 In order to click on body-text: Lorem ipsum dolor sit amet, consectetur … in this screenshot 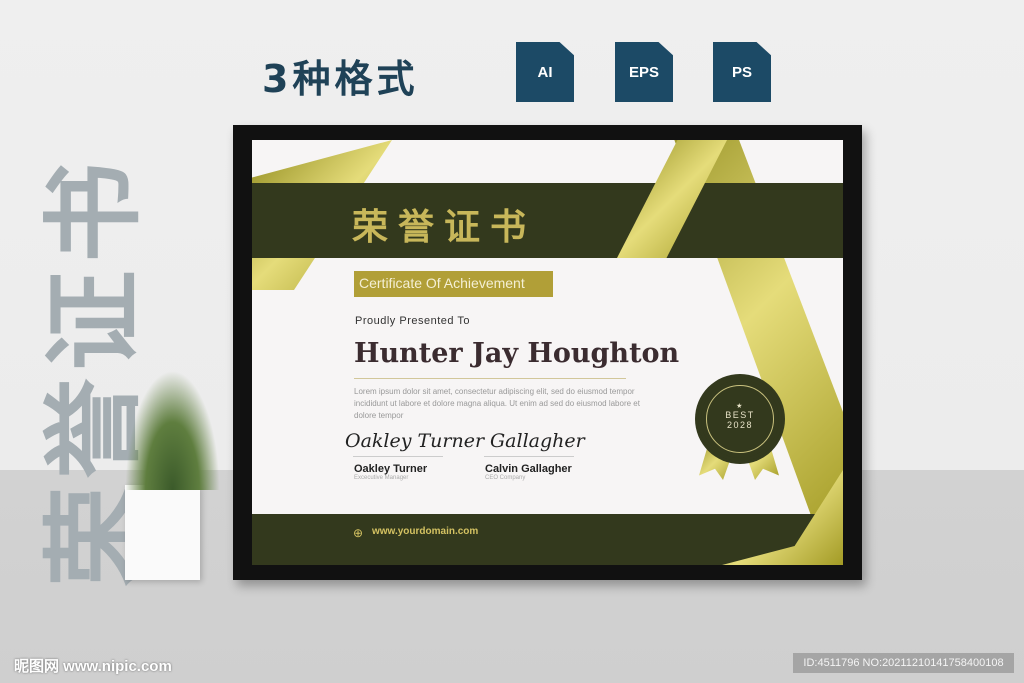, I will do `click(497, 403)`.